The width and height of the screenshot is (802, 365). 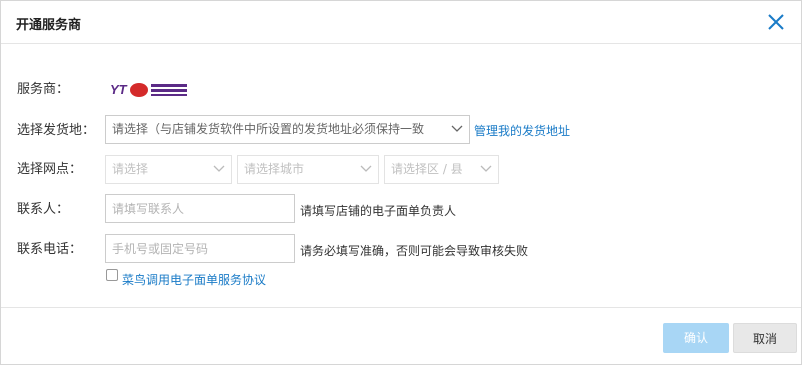 I want to click on dialog-title: 开通服务商, so click(x=49, y=25).